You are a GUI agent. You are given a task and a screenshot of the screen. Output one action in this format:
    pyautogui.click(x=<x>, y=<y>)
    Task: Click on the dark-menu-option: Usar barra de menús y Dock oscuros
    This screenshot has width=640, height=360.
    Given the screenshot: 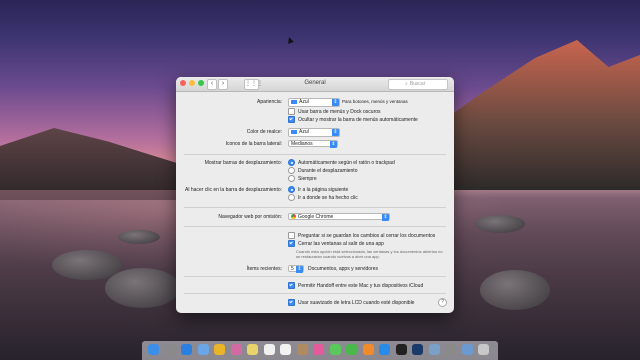 What is the action you would take?
    pyautogui.click(x=334, y=111)
    